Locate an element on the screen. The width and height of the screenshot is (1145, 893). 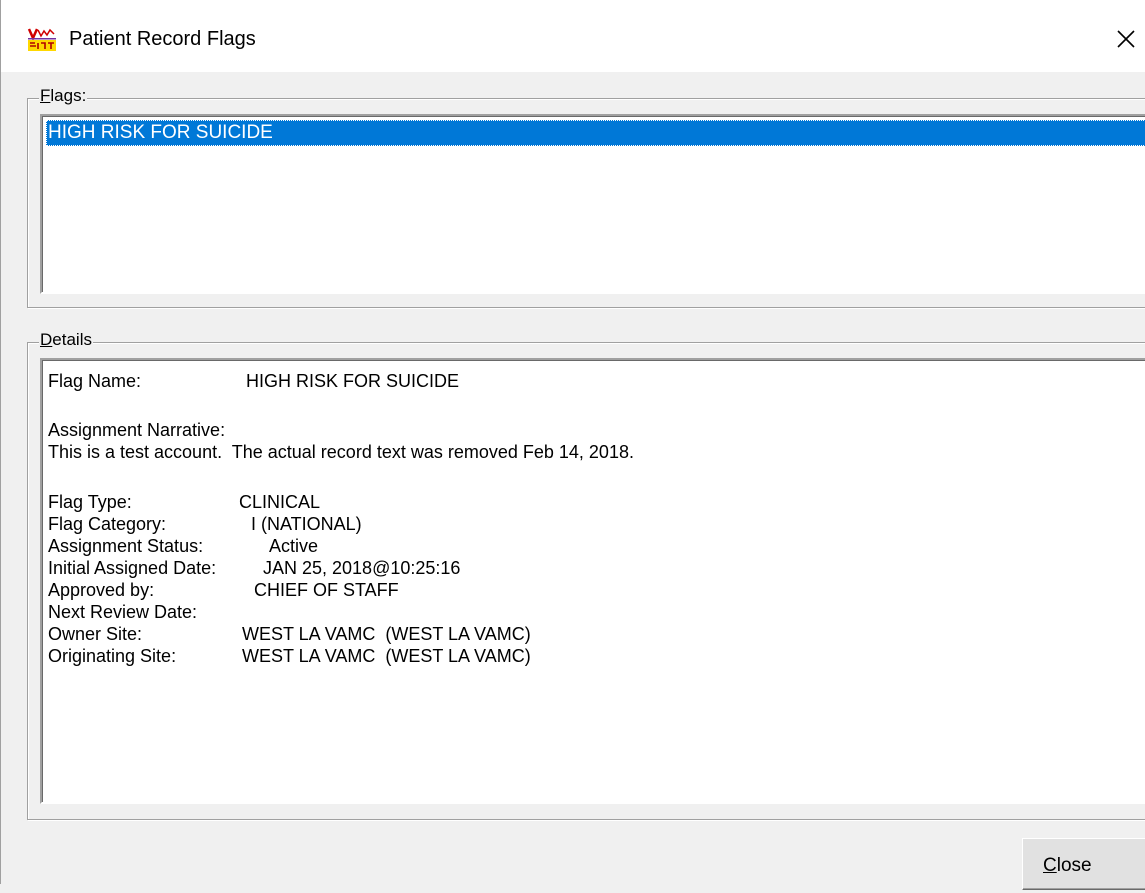
owner-site-value: WEST LA VAMC (WEST LA VAMC) is located at coordinates (386, 634).